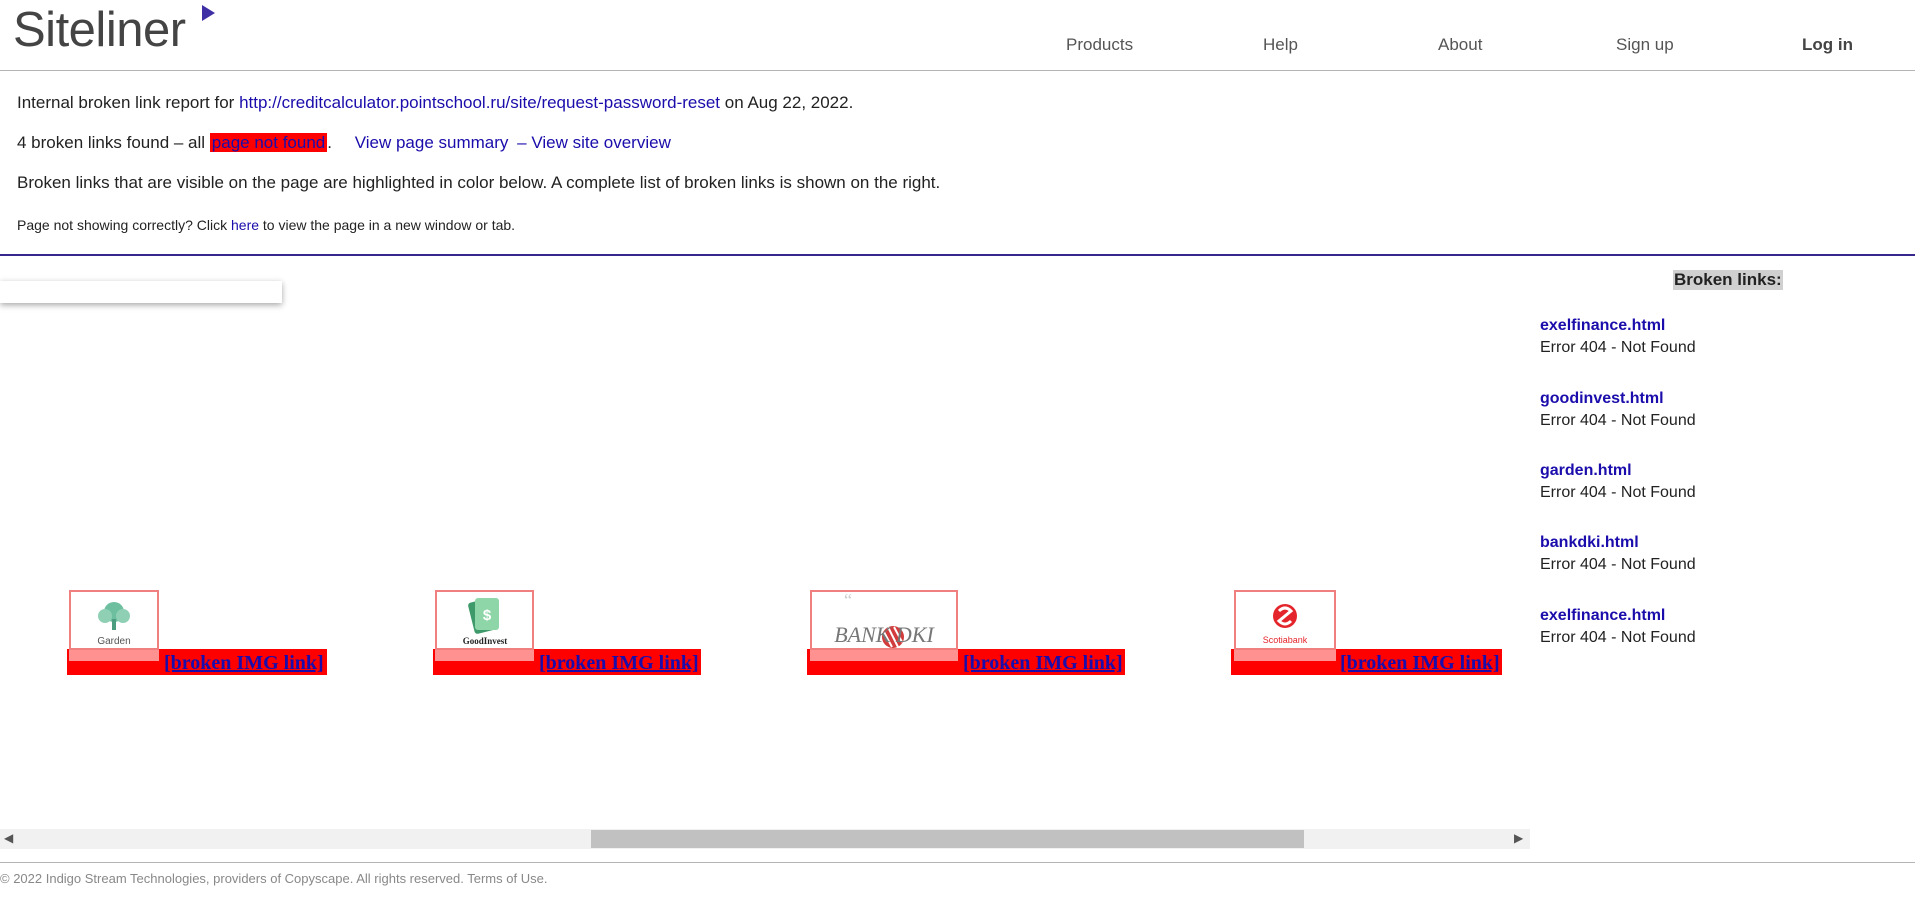 This screenshot has width=1915, height=917. Describe the element at coordinates (244, 663) in the screenshot. I see `broken-img-link-garden: [broken IMG link]` at that location.